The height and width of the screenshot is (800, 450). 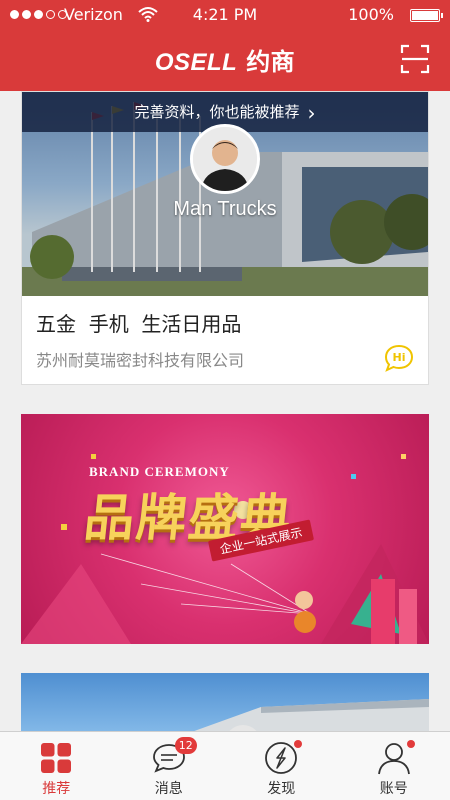 I want to click on tab-label: 账号, so click(x=393, y=789).